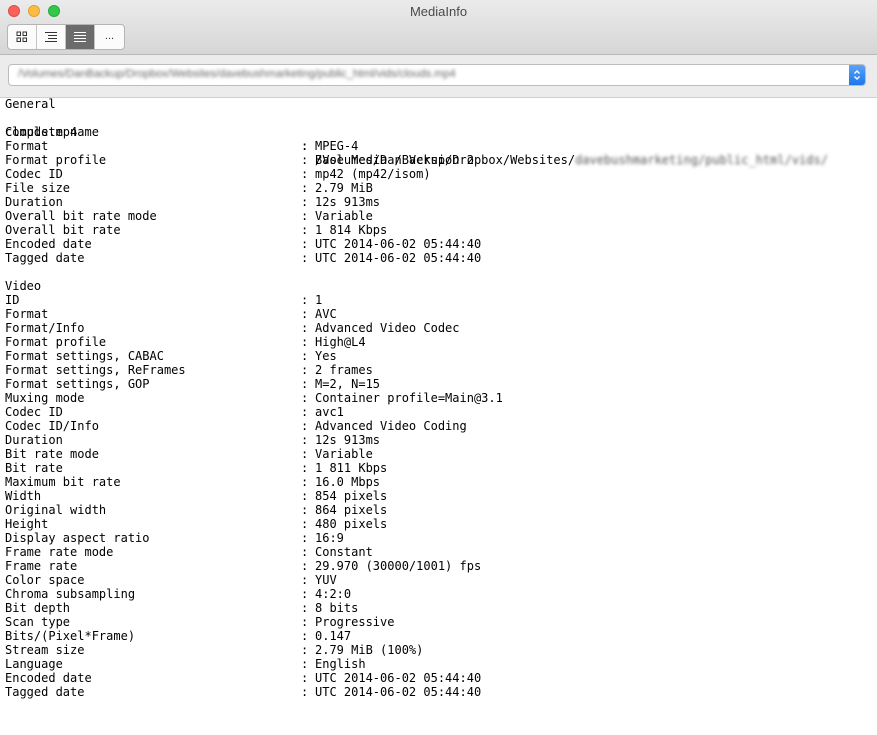  I want to click on field-value: 480 pixels, so click(351, 524).